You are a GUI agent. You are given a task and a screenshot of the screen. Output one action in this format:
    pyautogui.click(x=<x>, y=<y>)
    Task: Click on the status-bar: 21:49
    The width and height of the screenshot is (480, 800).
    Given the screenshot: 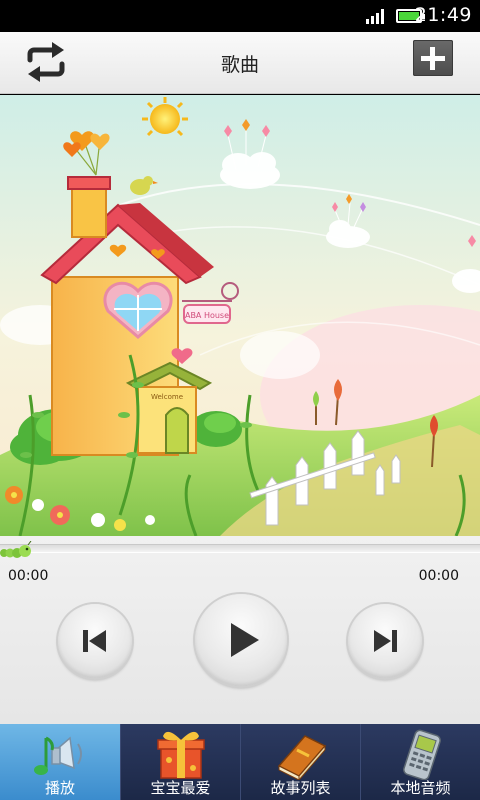 What is the action you would take?
    pyautogui.click(x=240, y=16)
    